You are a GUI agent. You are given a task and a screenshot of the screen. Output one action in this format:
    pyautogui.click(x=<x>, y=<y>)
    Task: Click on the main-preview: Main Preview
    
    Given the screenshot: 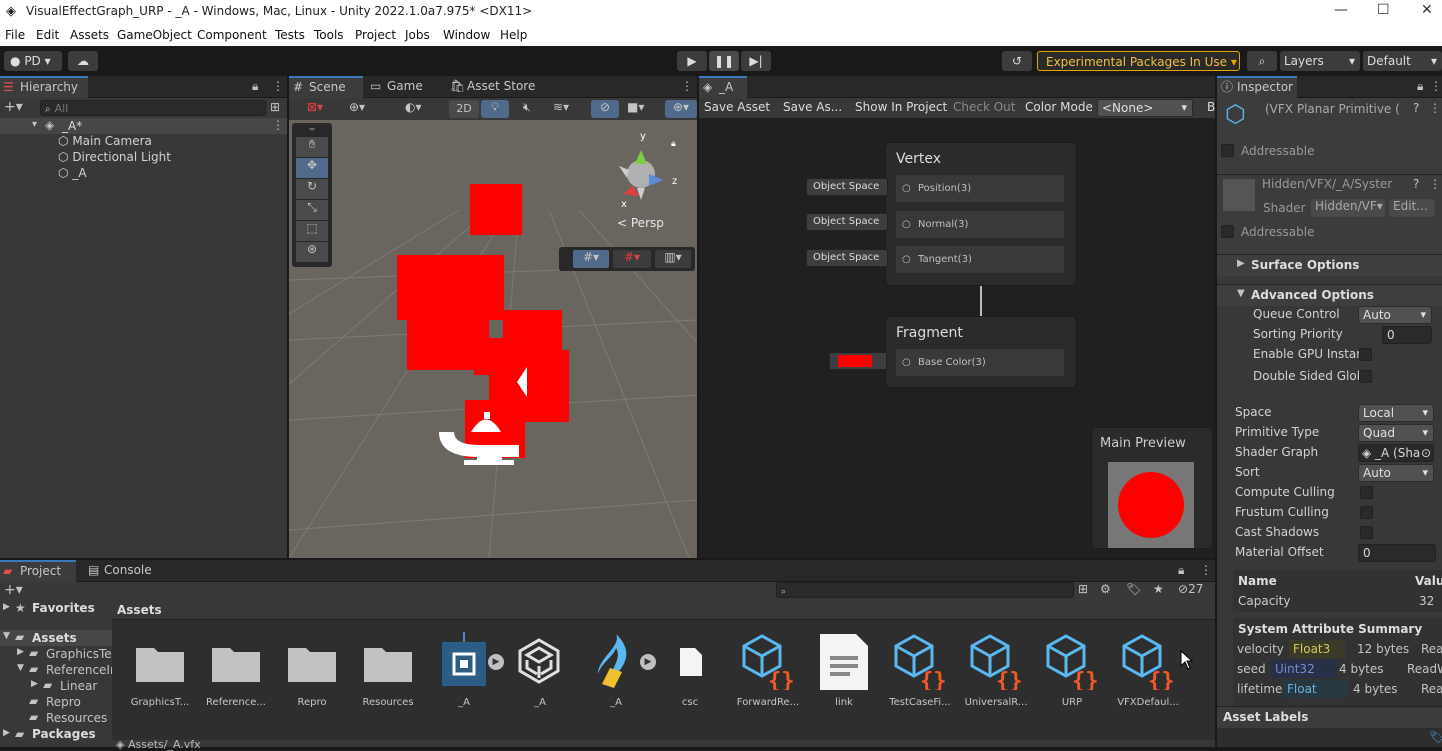 What is the action you would take?
    pyautogui.click(x=1152, y=488)
    